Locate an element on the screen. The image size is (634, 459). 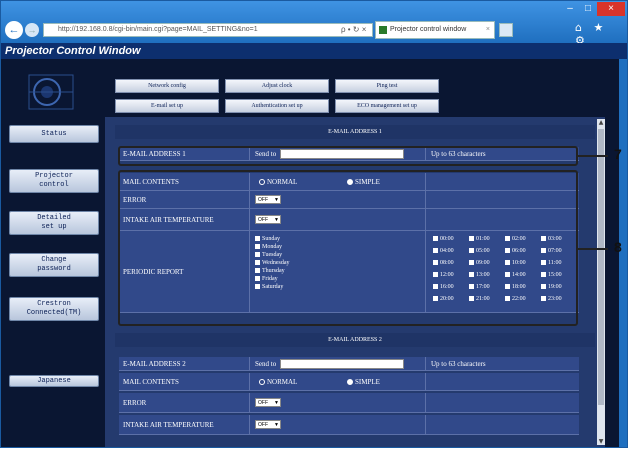
radio-icon is located at coordinates (262, 381).